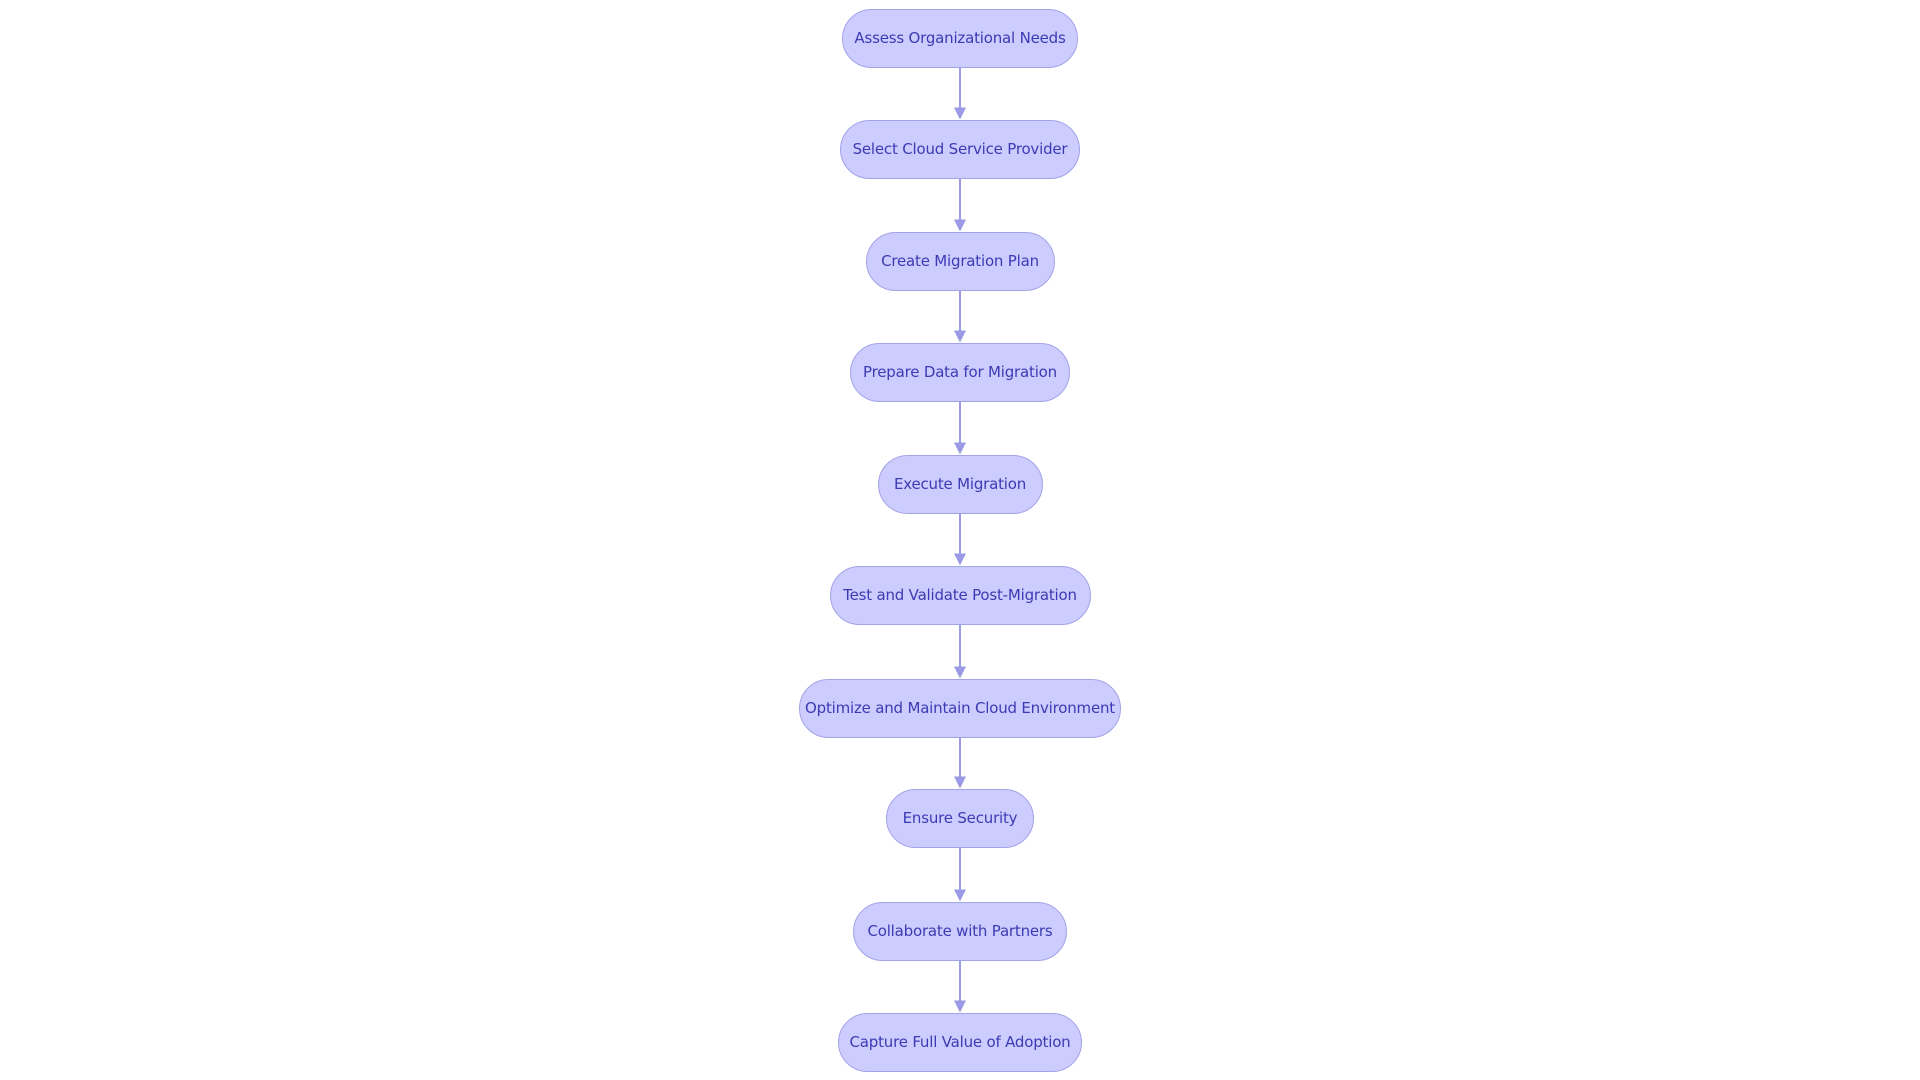 Image resolution: width=1920 pixels, height=1080 pixels. What do you see at coordinates (960, 38) in the screenshot?
I see `flow-node: Assess Organizational Needs` at bounding box center [960, 38].